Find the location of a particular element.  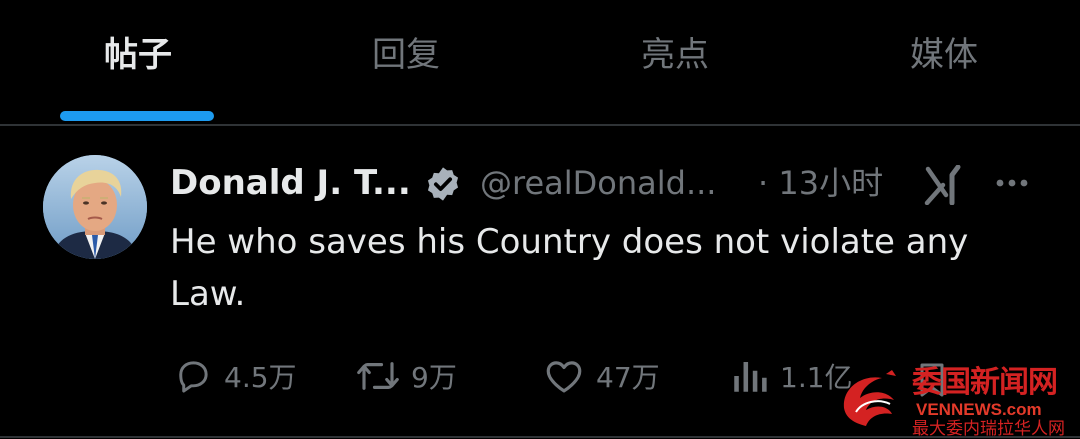

watermark-title: 委国新闻网 is located at coordinates (985, 382).